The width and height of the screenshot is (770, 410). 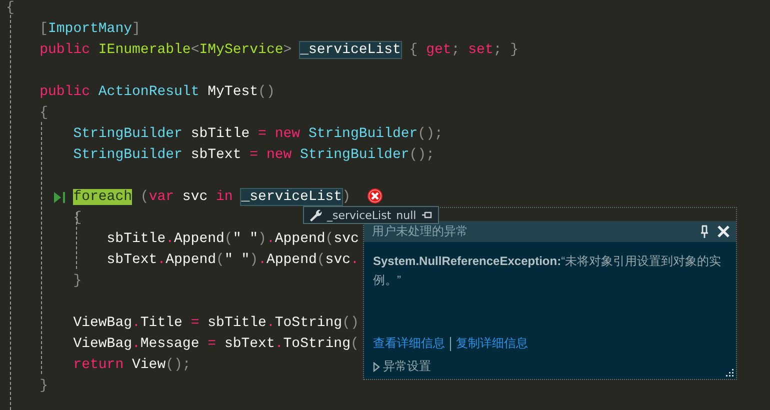 I want to click on datatip: _serviceList null, so click(x=371, y=215).